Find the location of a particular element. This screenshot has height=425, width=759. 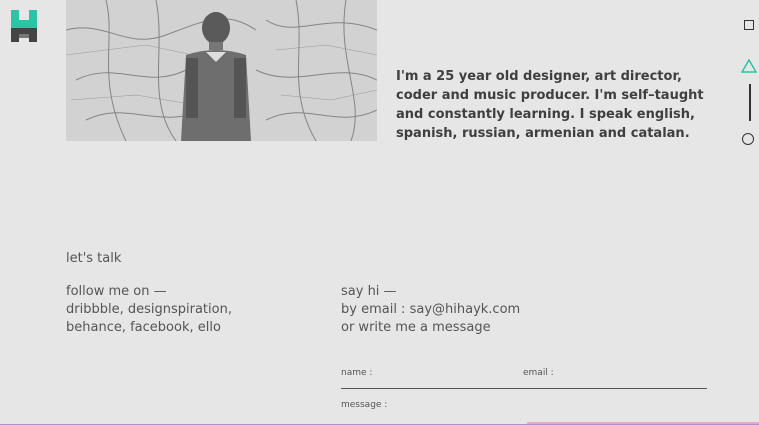

social-links-line-2: behance, facebook, ello is located at coordinates (149, 328).